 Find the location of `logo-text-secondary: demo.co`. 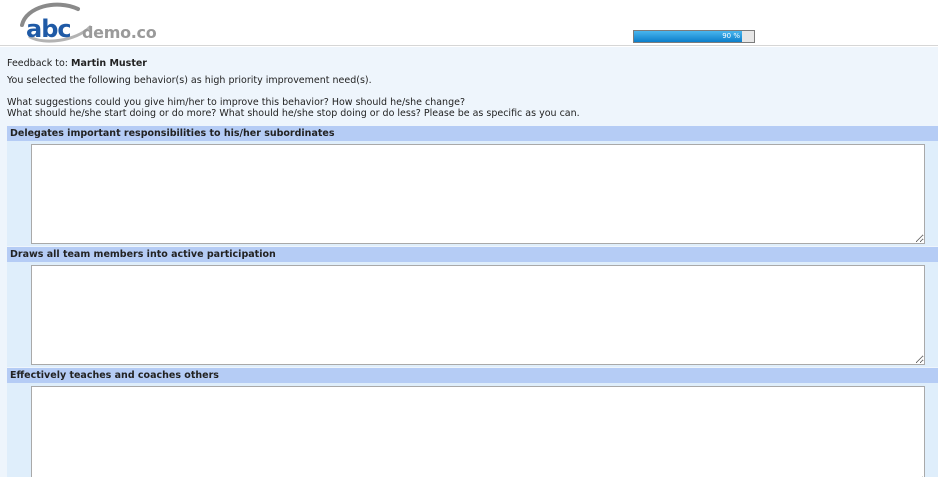

logo-text-secondary: demo.co is located at coordinates (119, 32).